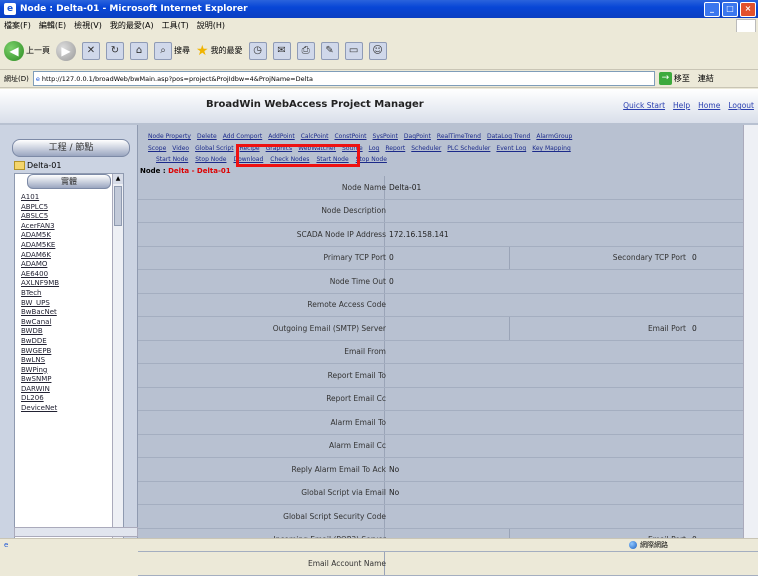  What do you see at coordinates (750, 332) in the screenshot?
I see `page-scrollbar` at bounding box center [750, 332].